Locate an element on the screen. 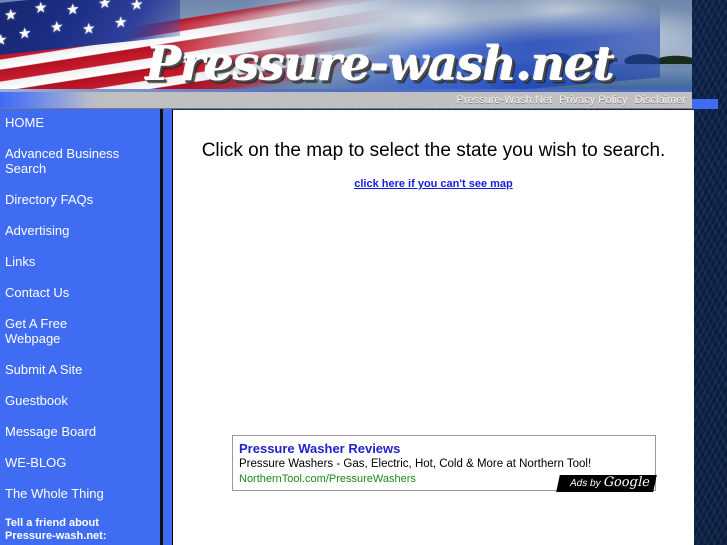 This screenshot has width=727, height=545. ads-badge-prefix: Ads by is located at coordinates (587, 483).